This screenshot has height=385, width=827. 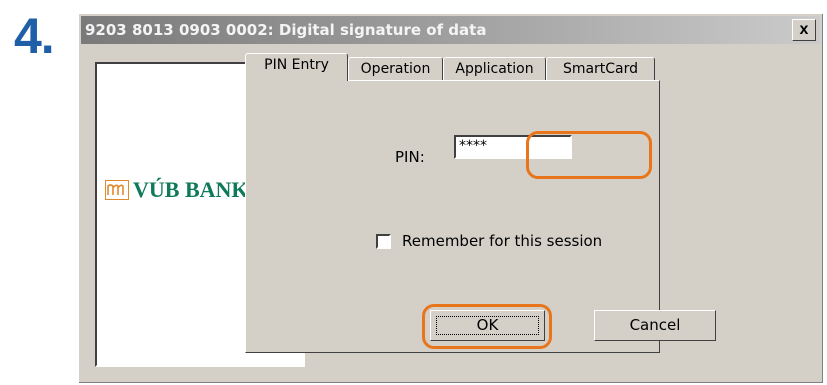 What do you see at coordinates (513, 147) in the screenshot?
I see `pin-input: ****` at bounding box center [513, 147].